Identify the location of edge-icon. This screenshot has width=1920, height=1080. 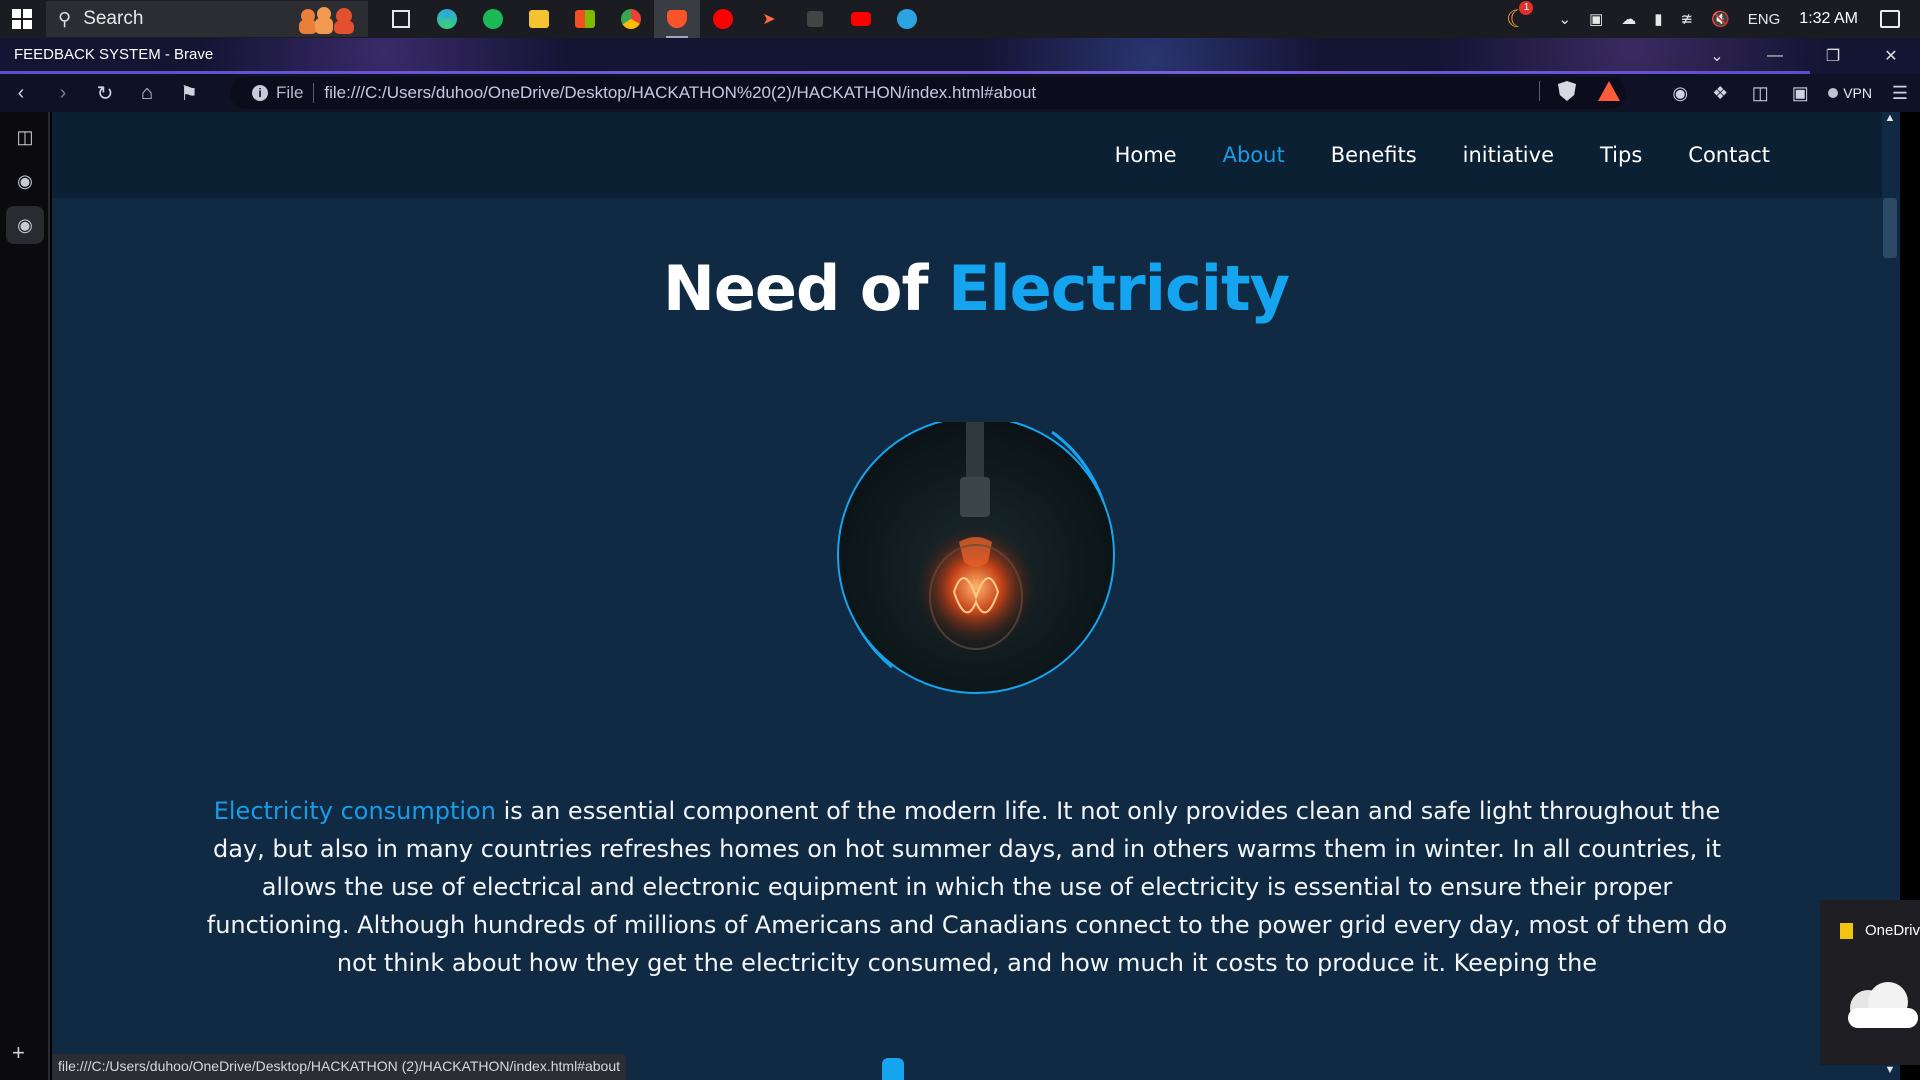
(447, 19).